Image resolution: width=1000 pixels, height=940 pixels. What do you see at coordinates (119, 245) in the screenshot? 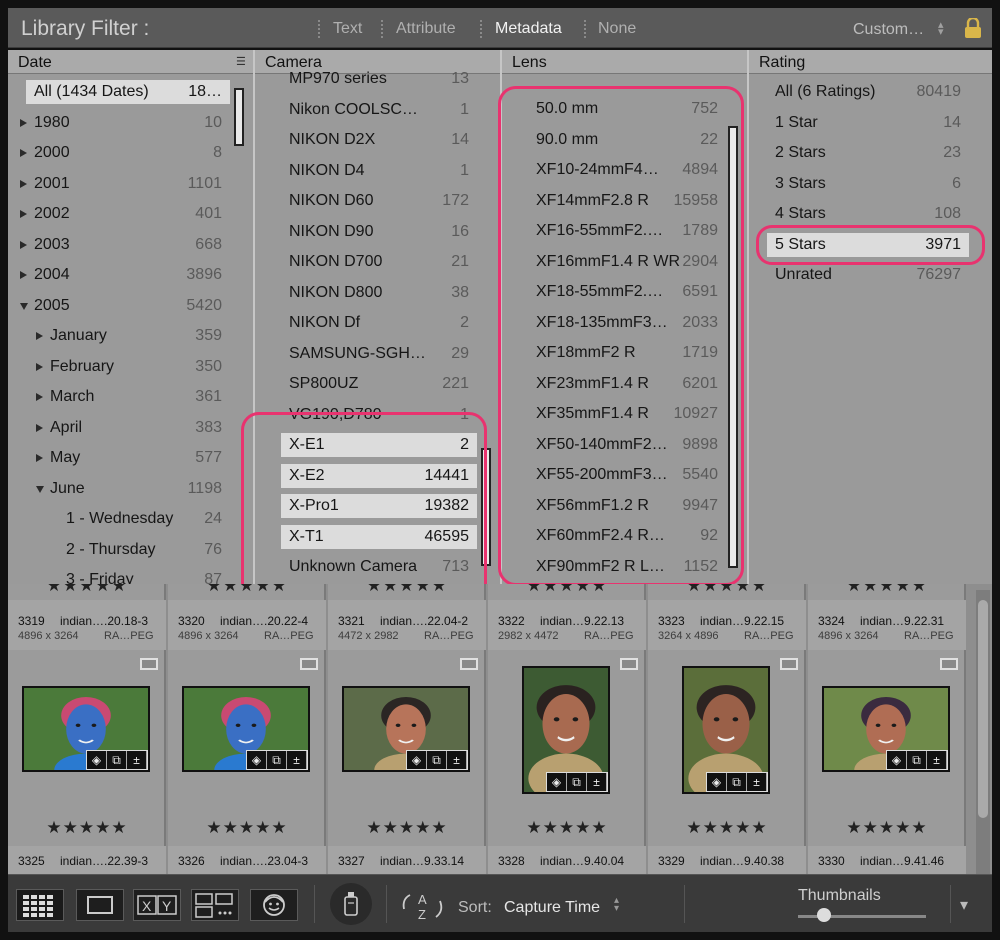
I see `date-list-item: 2003 668` at bounding box center [119, 245].